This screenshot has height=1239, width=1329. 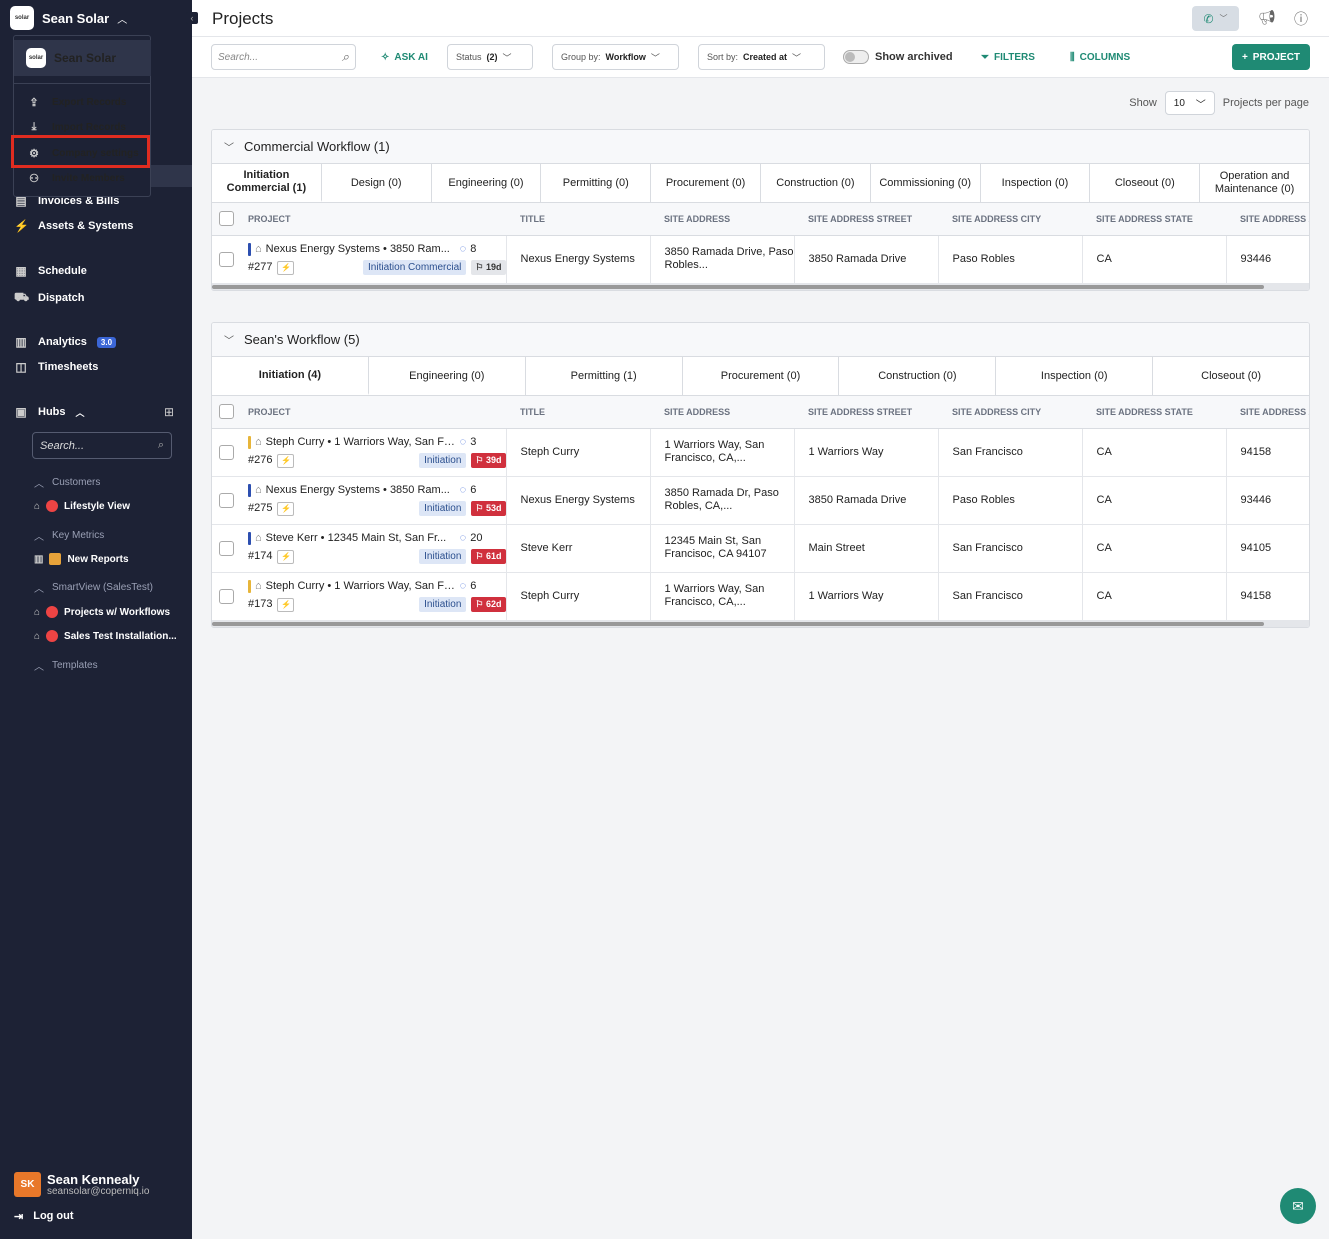 I want to click on nav-timesheets: ◫ Timesheets, so click(x=56, y=367).